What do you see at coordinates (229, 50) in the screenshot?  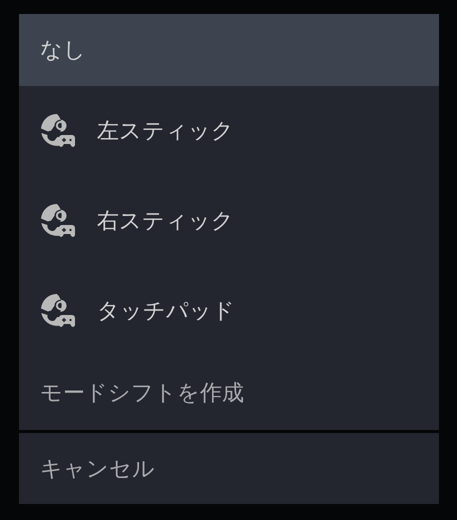 I see `menu-item: なし` at bounding box center [229, 50].